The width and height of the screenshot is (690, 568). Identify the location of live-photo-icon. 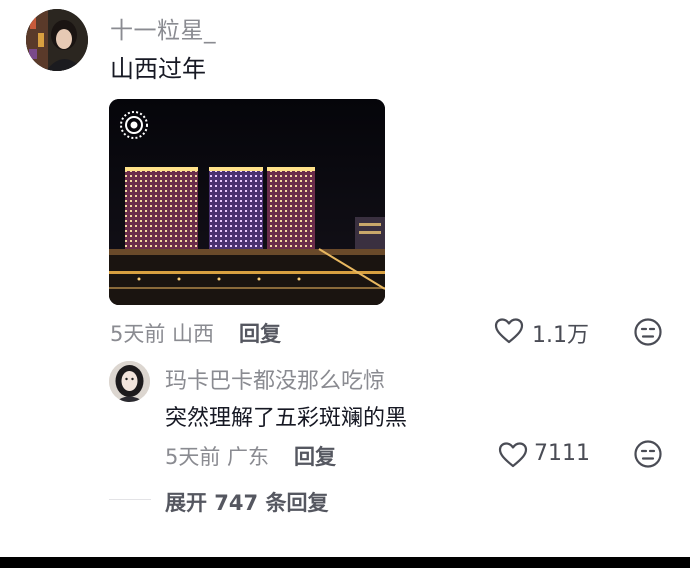
(134, 125).